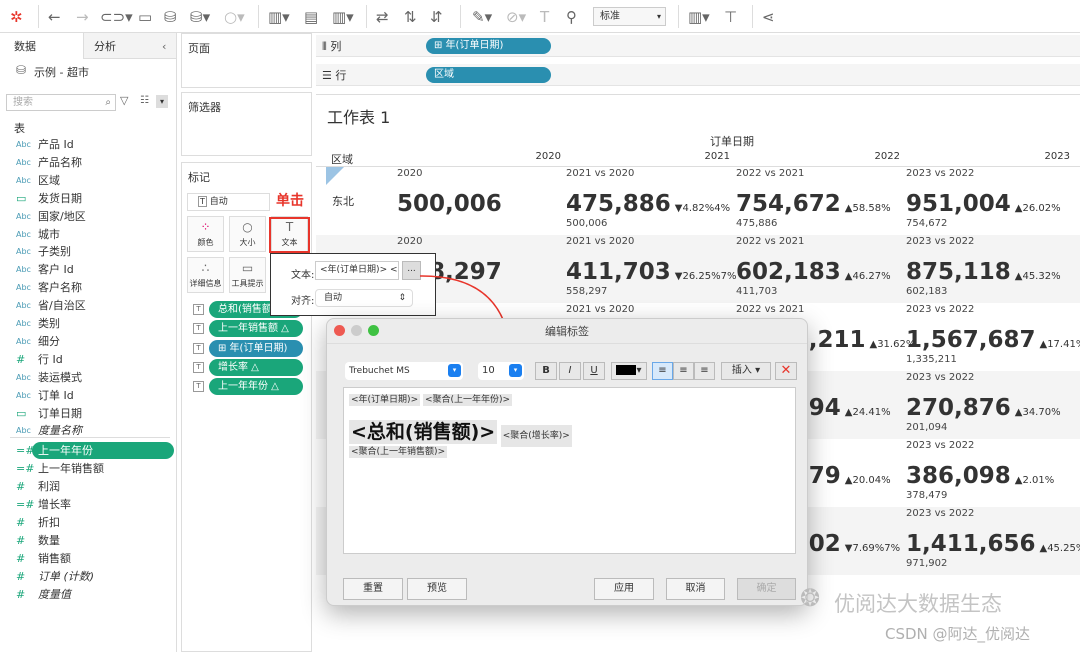 Image resolution: width=1080 pixels, height=652 pixels. What do you see at coordinates (940, 445) in the screenshot?
I see `period-label: 2023 vs 2022` at bounding box center [940, 445].